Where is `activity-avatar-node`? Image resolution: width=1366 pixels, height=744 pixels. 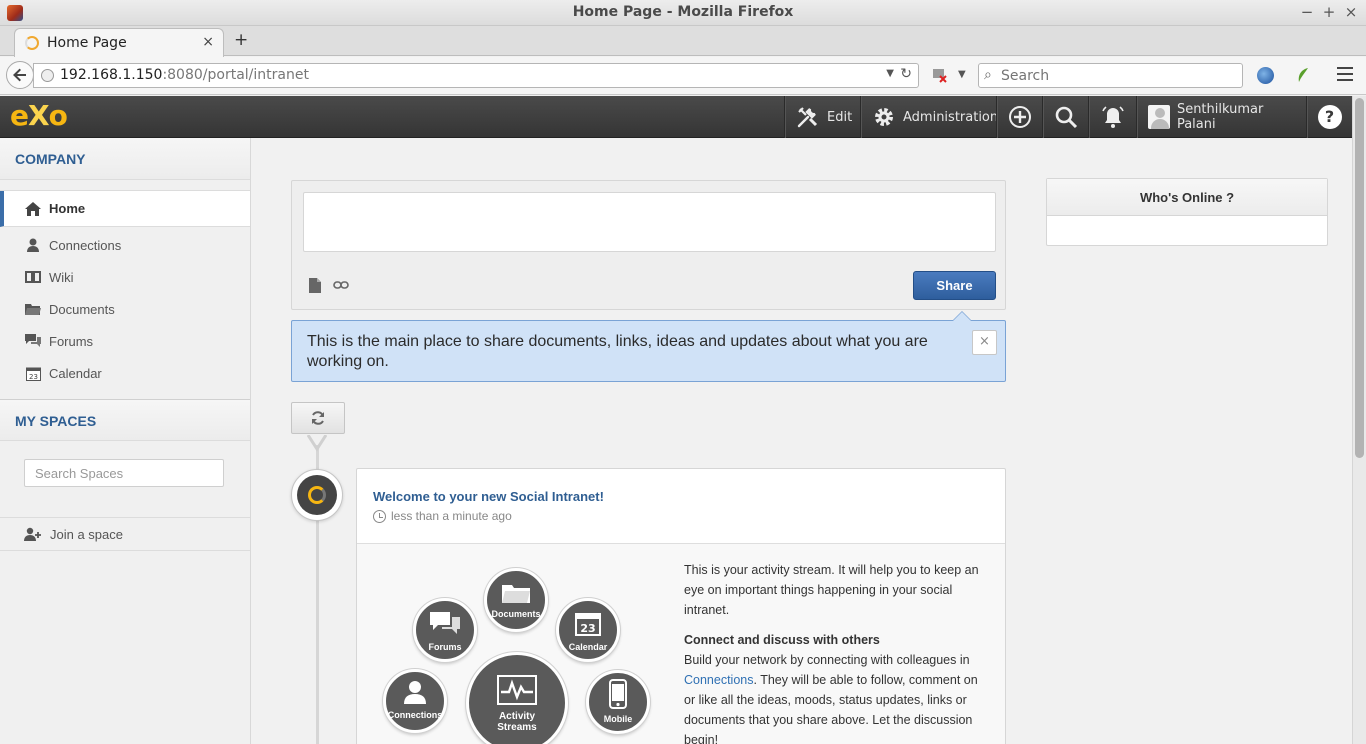 activity-avatar-node is located at coordinates (317, 495).